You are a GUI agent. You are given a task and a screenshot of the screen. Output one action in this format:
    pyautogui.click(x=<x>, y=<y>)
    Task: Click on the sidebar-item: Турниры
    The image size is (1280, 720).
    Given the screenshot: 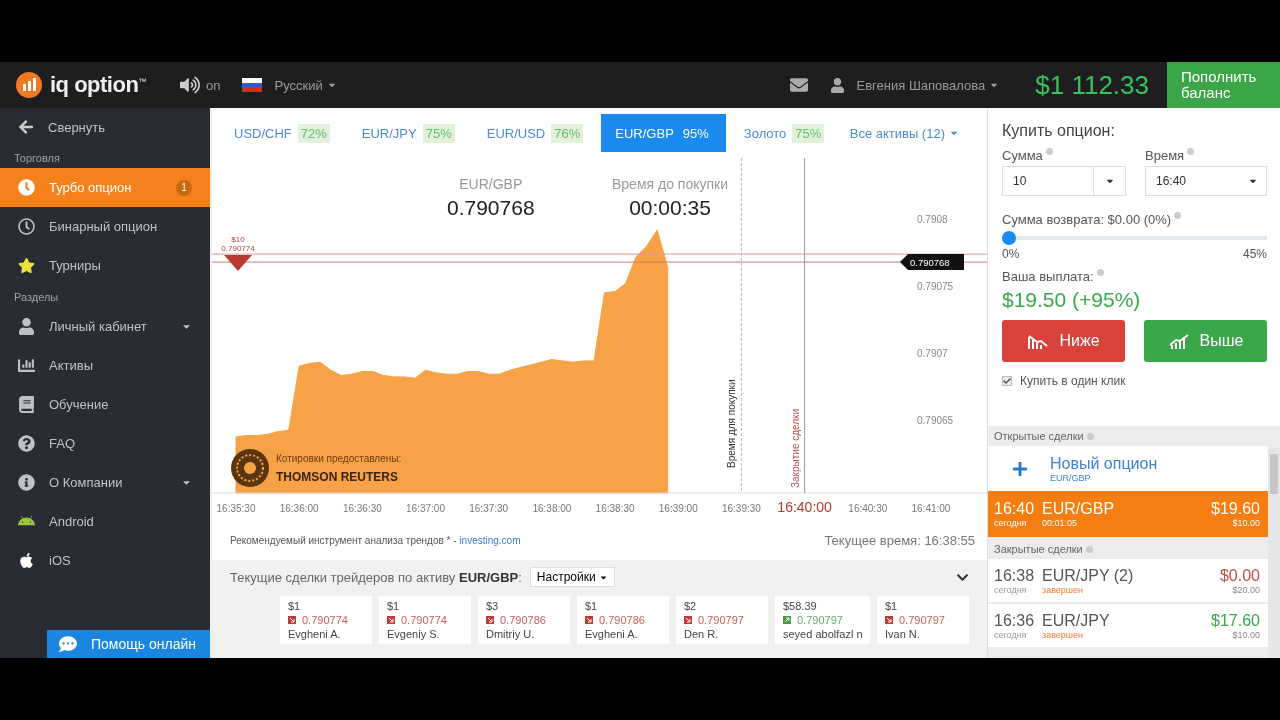 What is the action you would take?
    pyautogui.click(x=105, y=265)
    